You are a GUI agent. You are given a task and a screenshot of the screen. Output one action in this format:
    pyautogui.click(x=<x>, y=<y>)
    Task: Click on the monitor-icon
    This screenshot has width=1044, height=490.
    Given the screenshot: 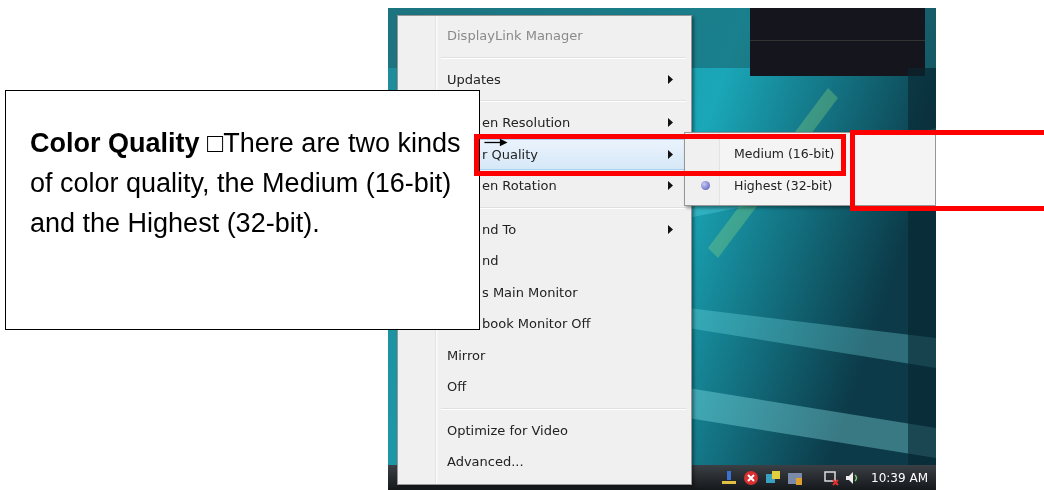 What is the action you would take?
    pyautogui.click(x=773, y=477)
    